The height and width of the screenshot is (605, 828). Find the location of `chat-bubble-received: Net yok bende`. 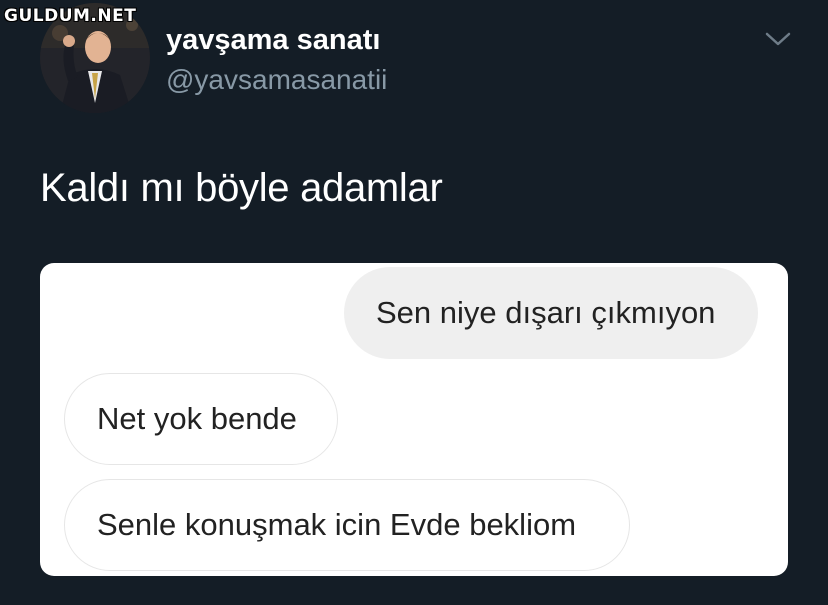

chat-bubble-received: Net yok bende is located at coordinates (201, 419).